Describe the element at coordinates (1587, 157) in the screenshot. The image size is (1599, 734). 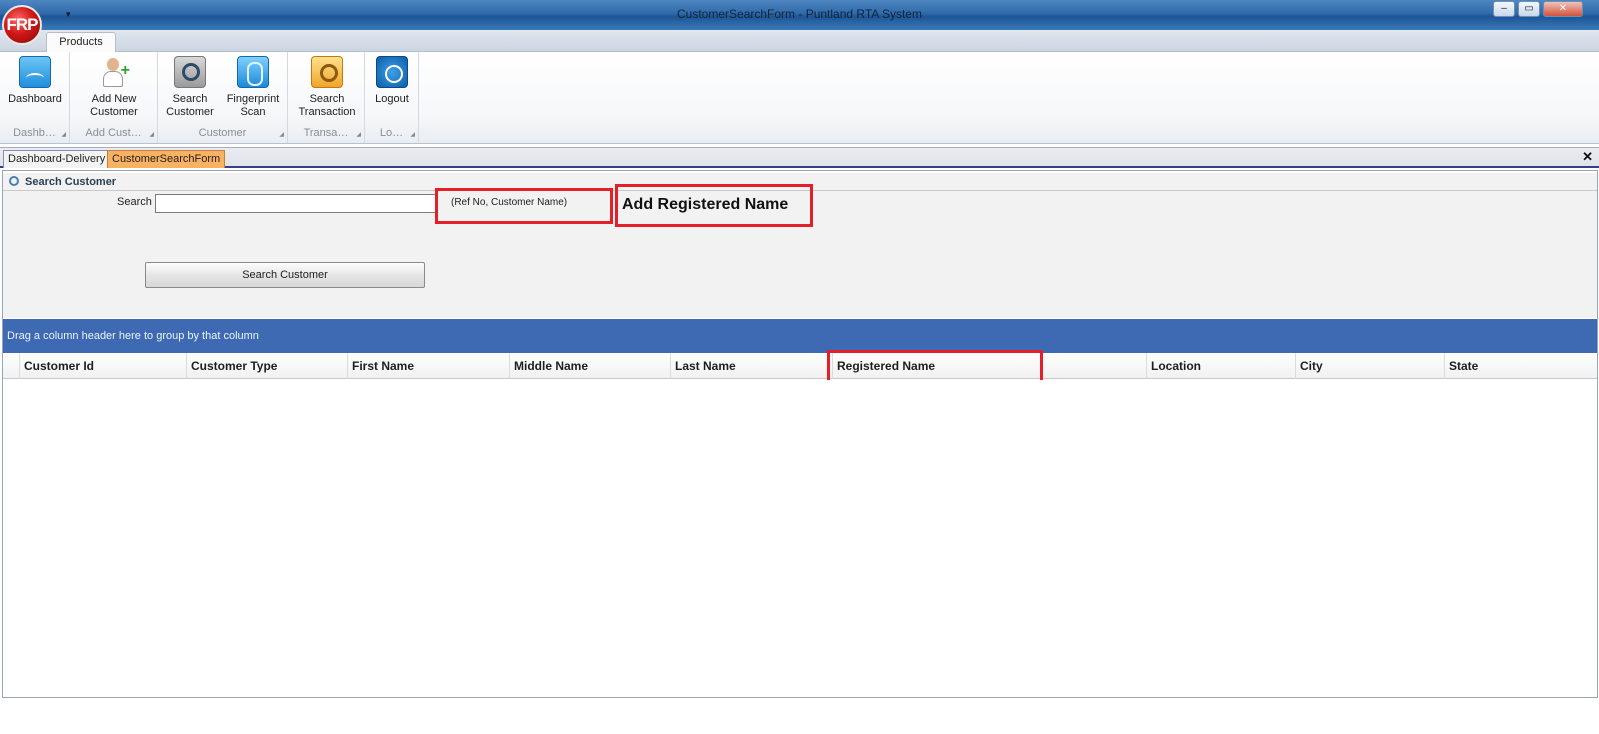
I see `close-document-icon: ✕` at that location.